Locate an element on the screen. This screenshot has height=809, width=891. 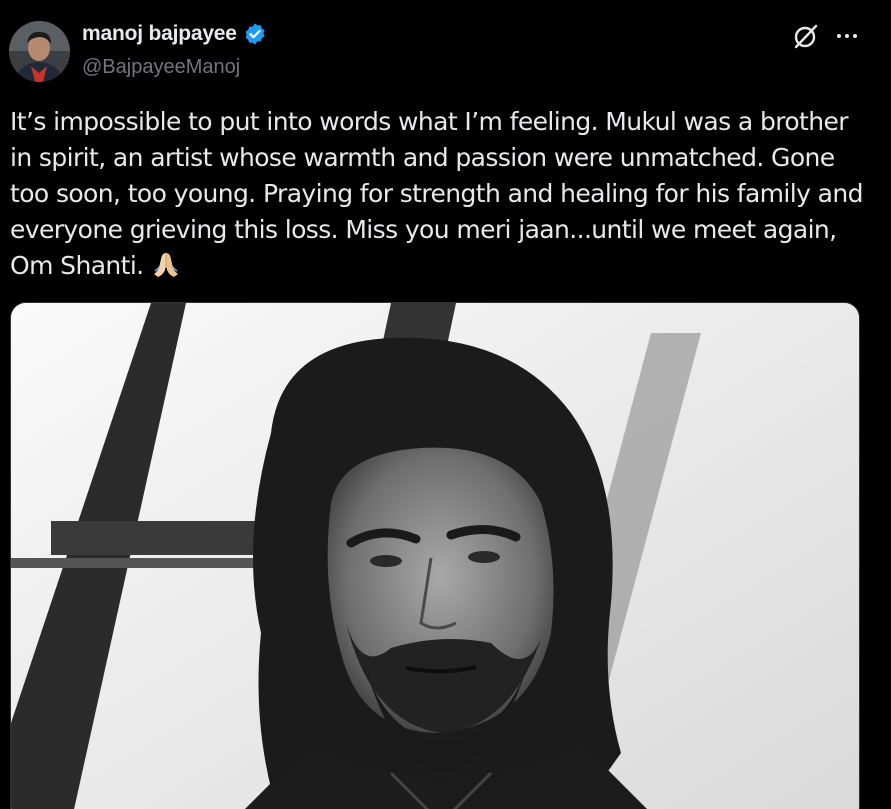
avatar is located at coordinates (39, 51).